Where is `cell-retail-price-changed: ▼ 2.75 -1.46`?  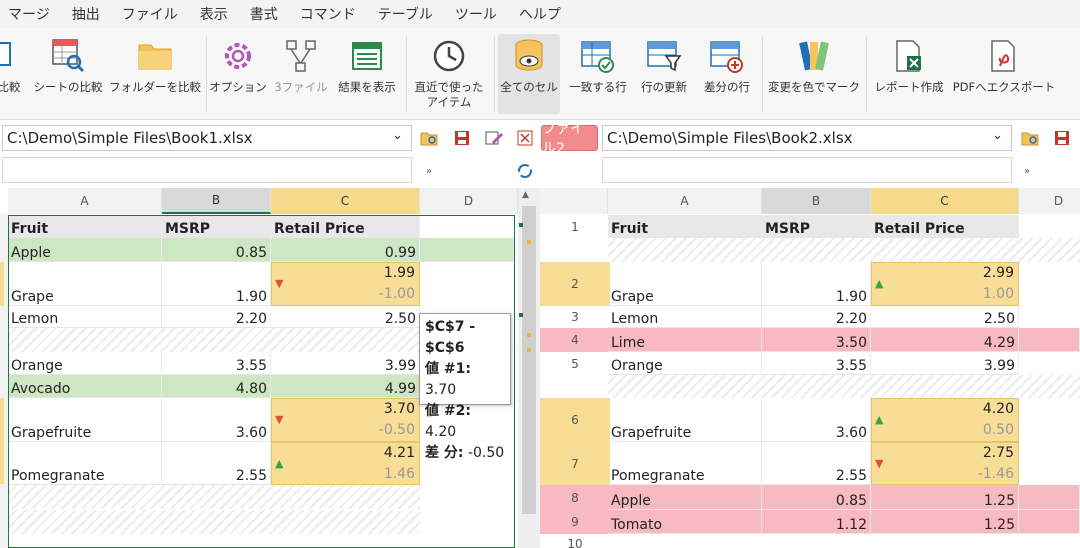
cell-retail-price-changed: ▼ 2.75 -1.46 is located at coordinates (945, 463).